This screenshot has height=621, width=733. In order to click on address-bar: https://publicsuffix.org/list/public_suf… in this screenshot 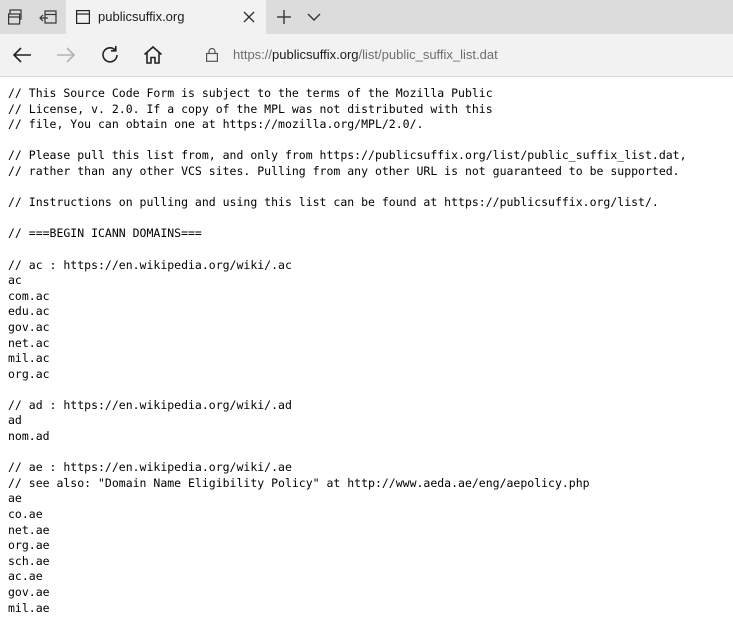, I will do `click(463, 55)`.